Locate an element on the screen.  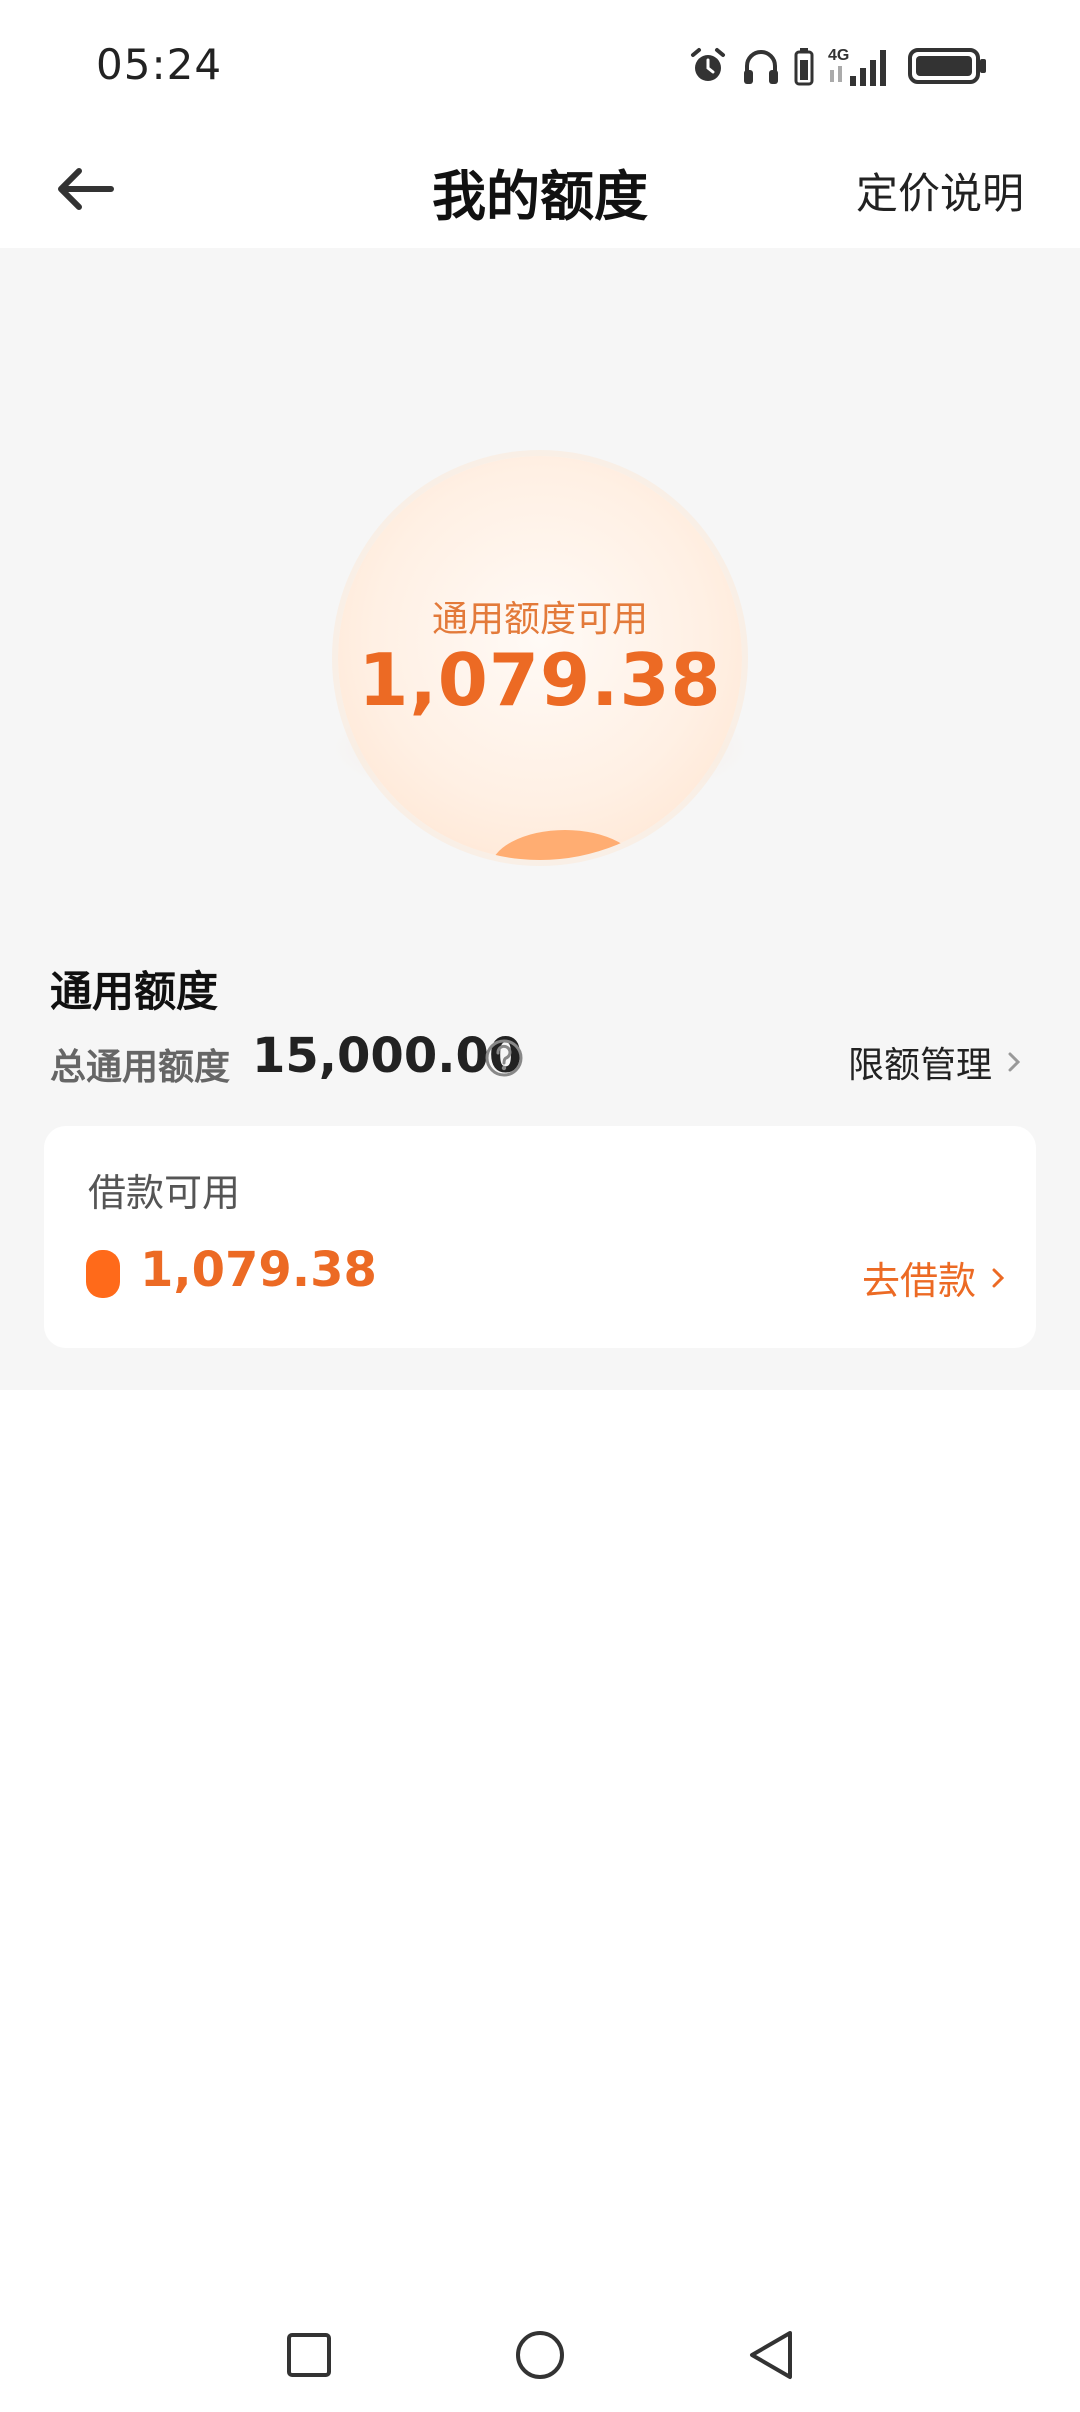
limit-management-label: 限额管理 is located at coordinates (919, 1065).